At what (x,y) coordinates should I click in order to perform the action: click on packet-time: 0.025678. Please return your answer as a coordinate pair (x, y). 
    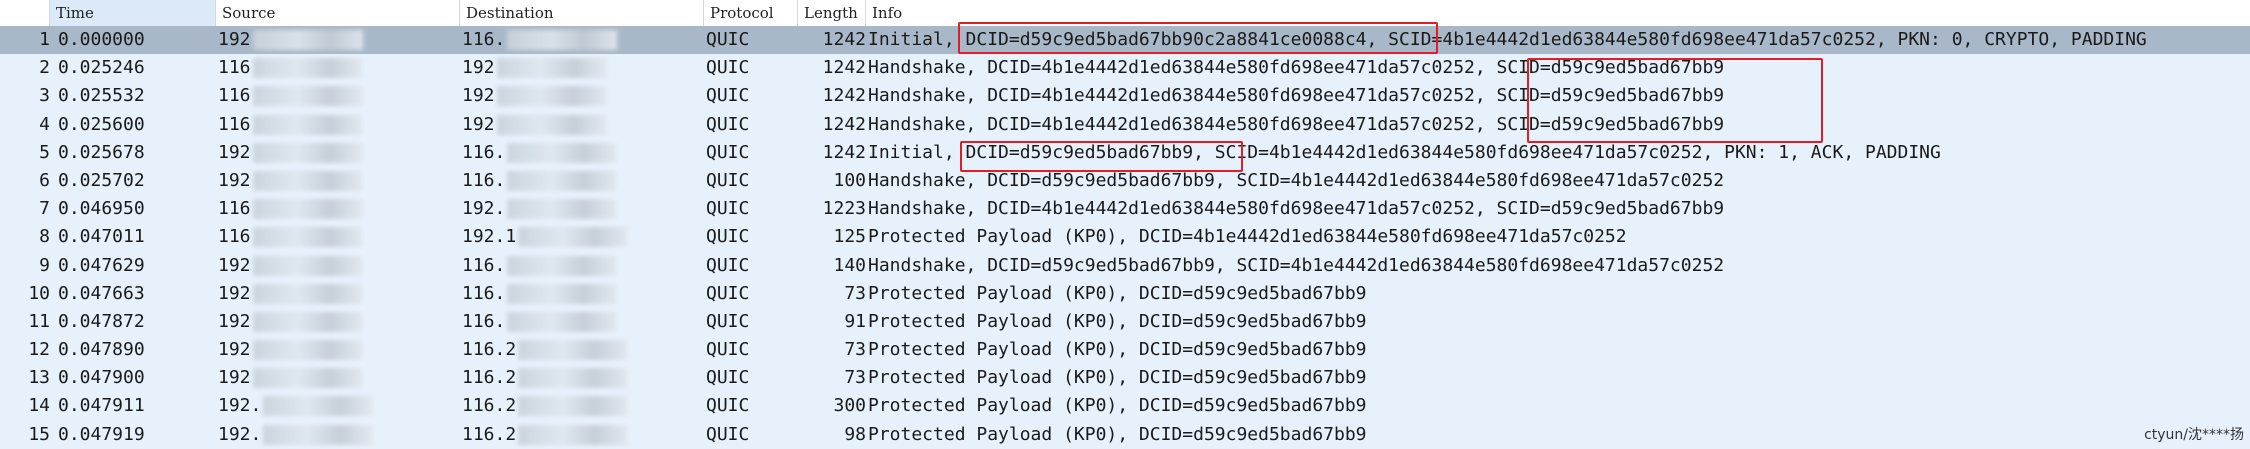
    Looking at the image, I should click on (101, 152).